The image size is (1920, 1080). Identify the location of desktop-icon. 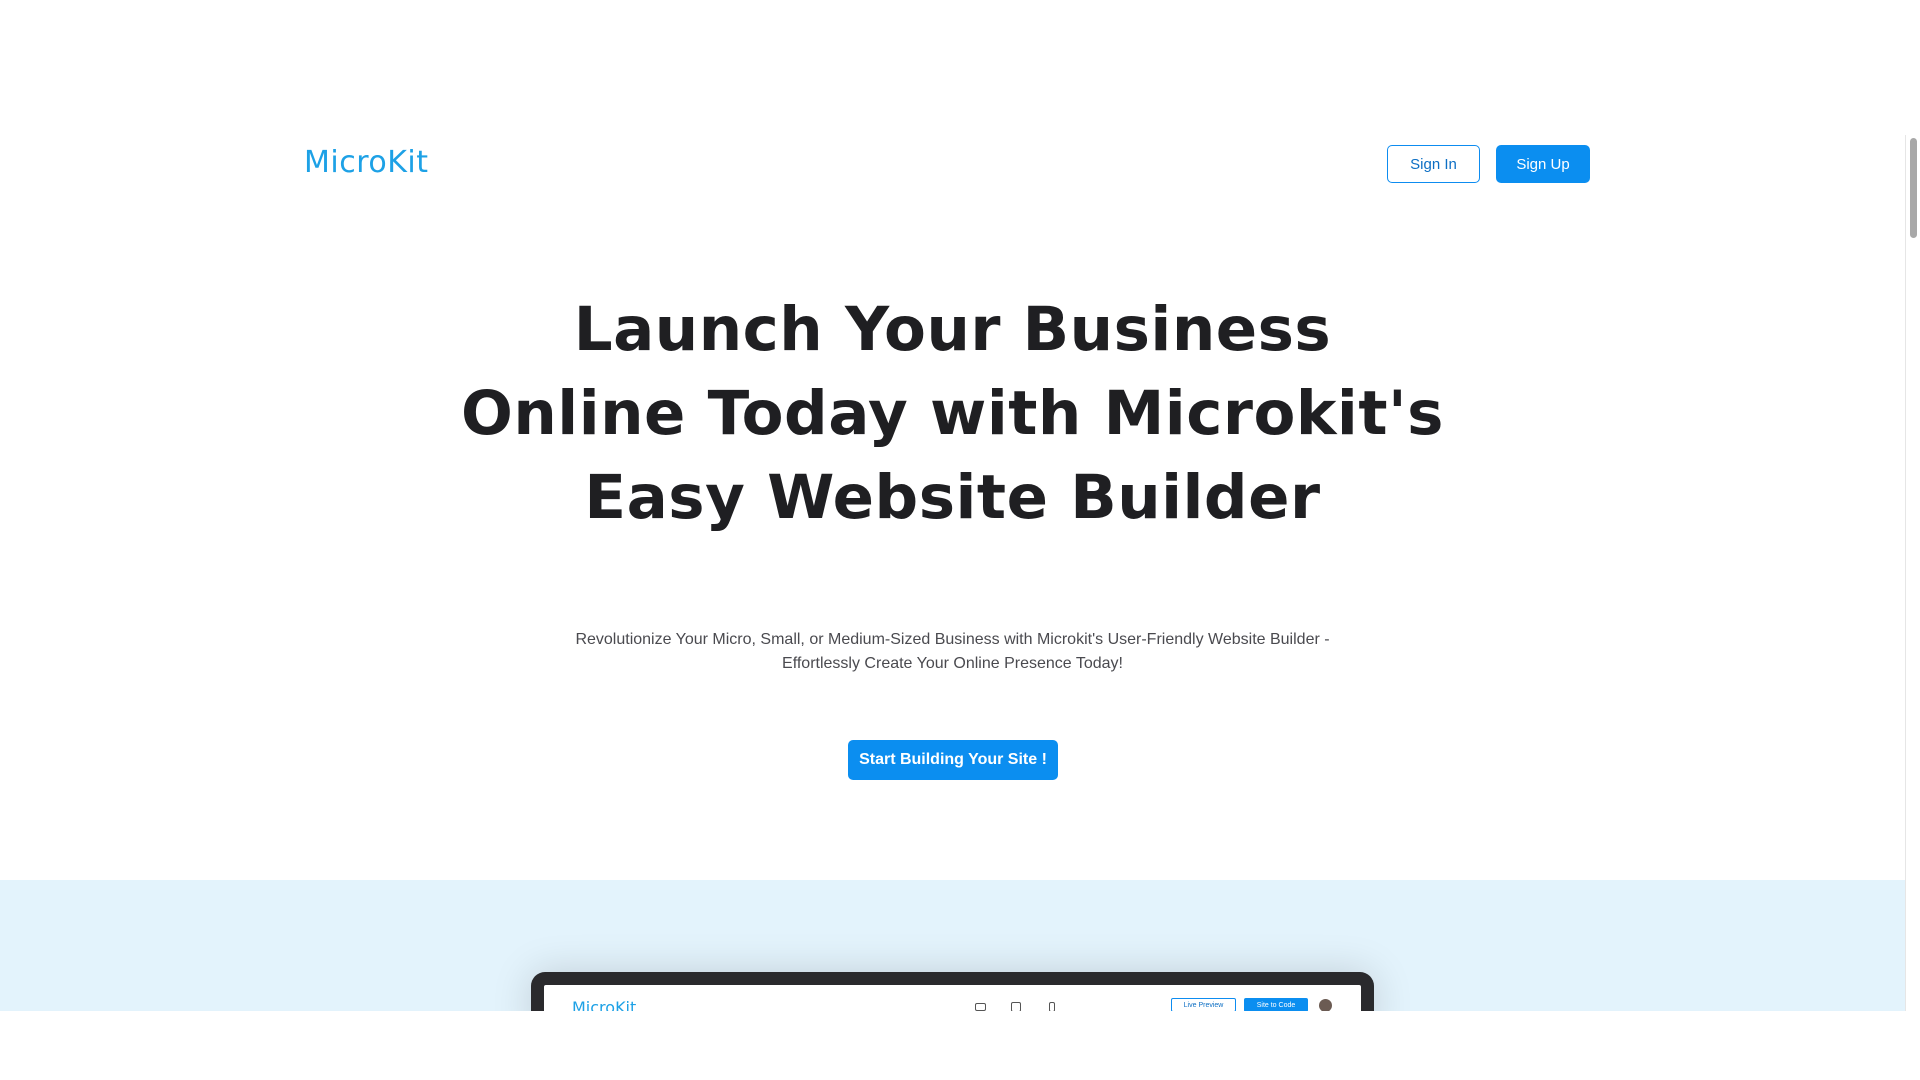
(980, 1007).